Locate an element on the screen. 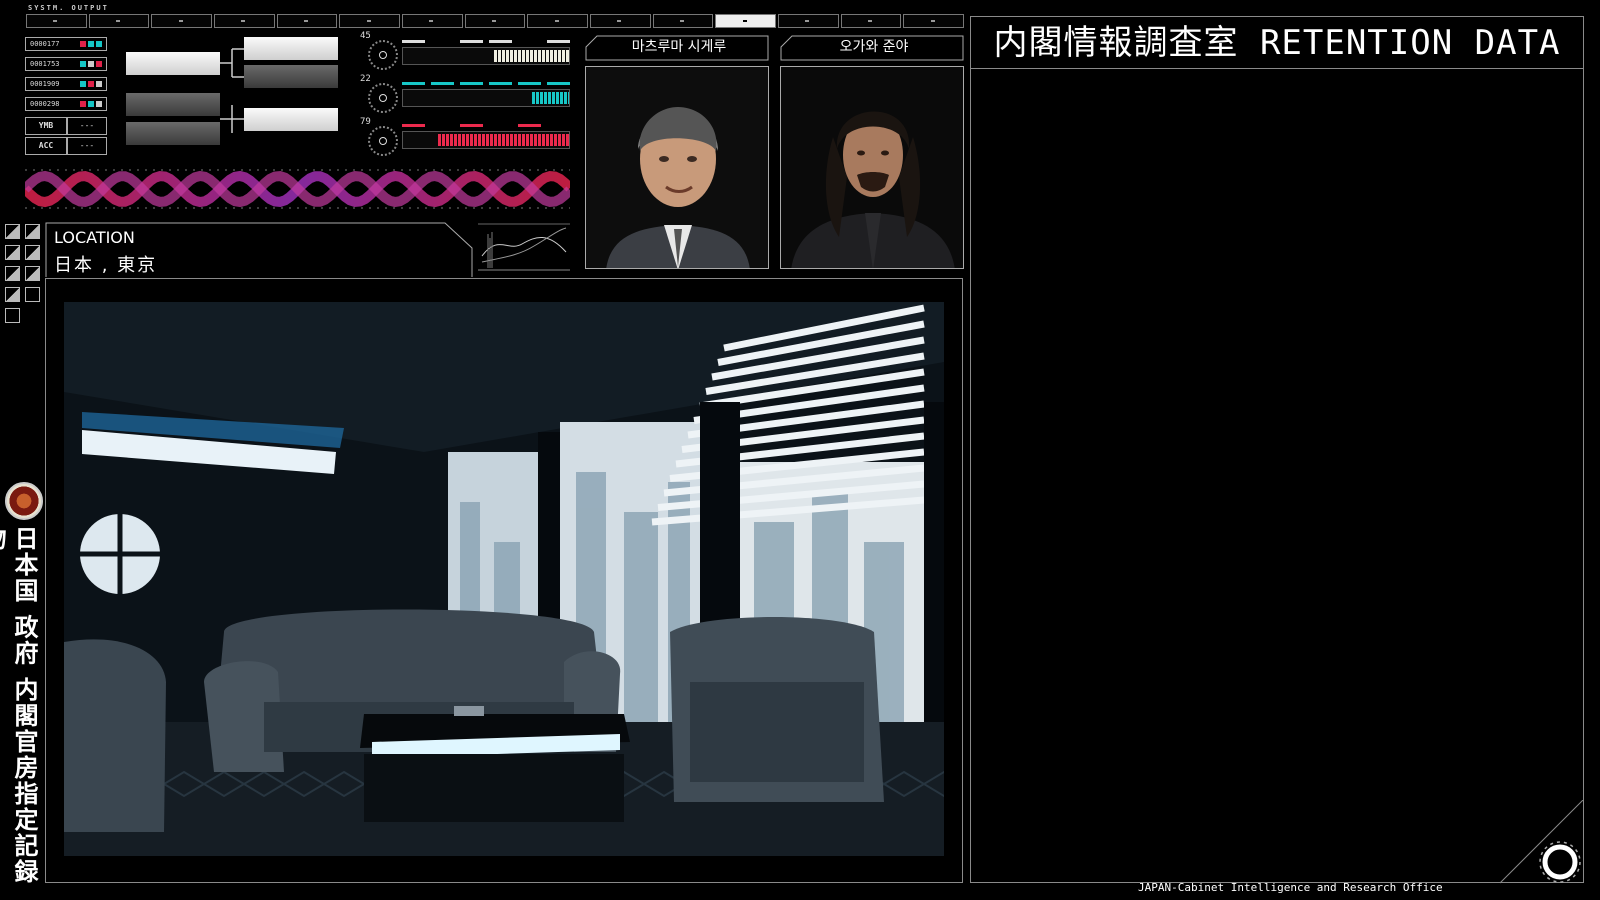 The height and width of the screenshot is (900, 1600). ring-logo-icon is located at coordinates (1560, 862).